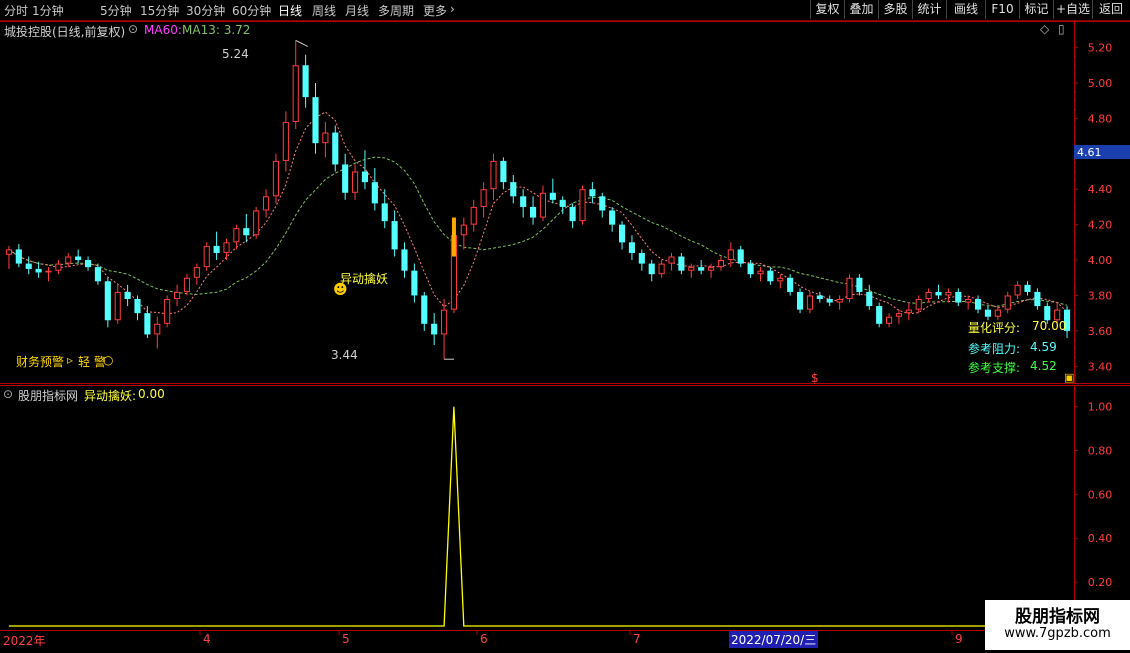 This screenshot has width=1130, height=653. What do you see at coordinates (1069, 377) in the screenshot?
I see `expand-icon: ▣` at bounding box center [1069, 377].